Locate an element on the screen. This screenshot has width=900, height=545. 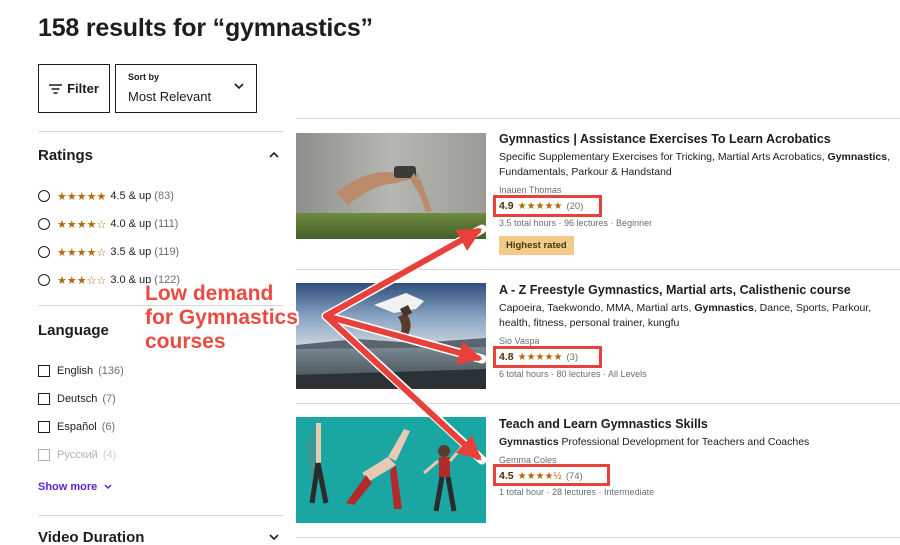
course-description-text: Capoeira, Taekwondo, MMA, Martial arts, is located at coordinates (597, 308).